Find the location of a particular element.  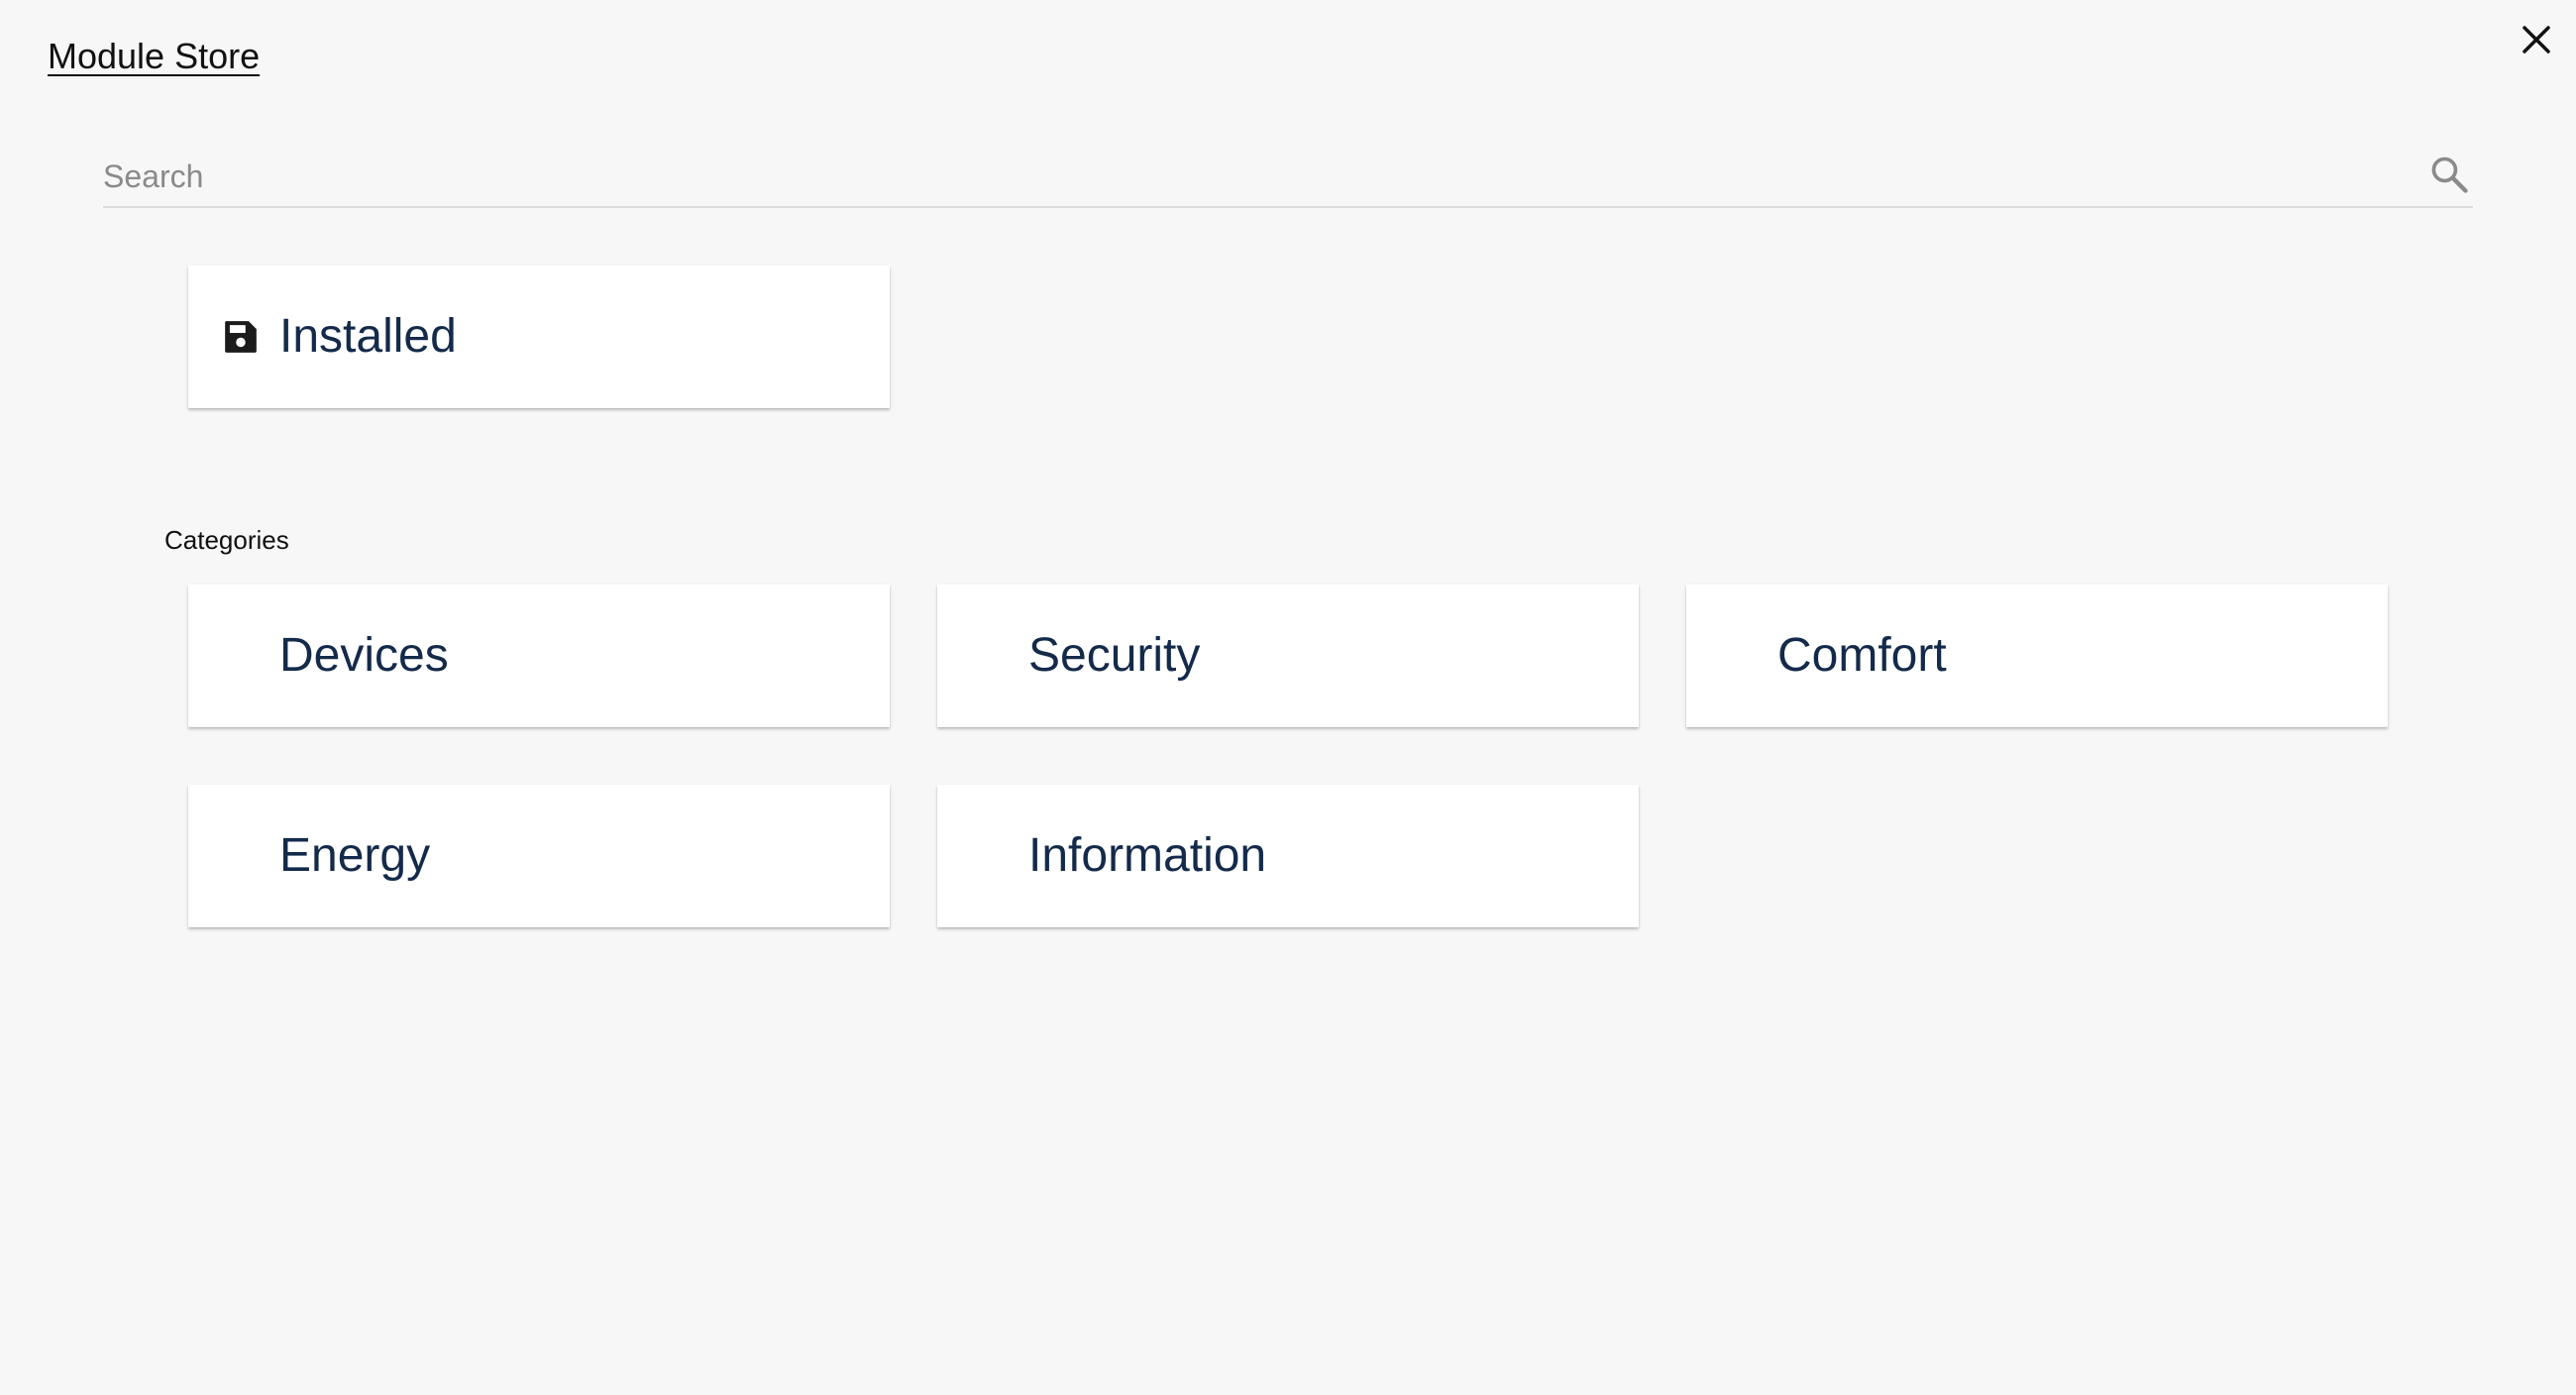

page-title-link: Module Store is located at coordinates (154, 57).